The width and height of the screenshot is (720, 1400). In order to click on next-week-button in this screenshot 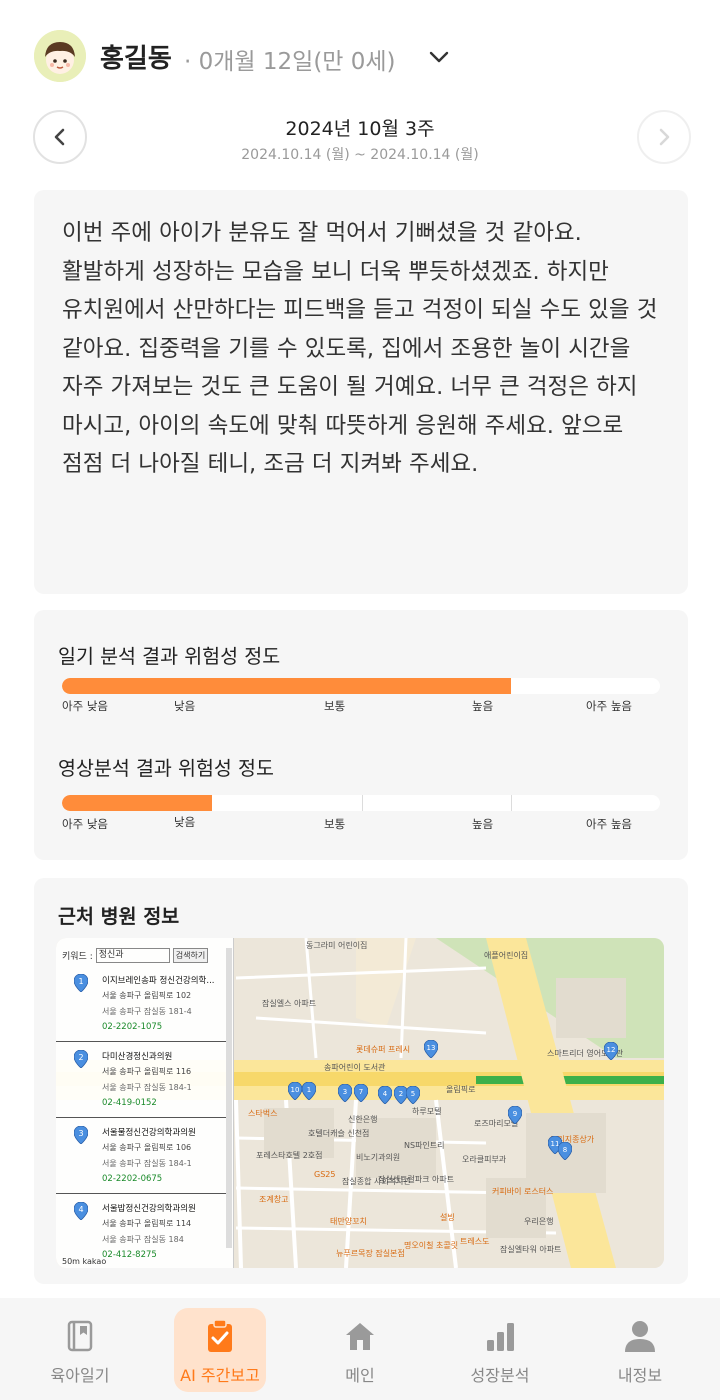, I will do `click(664, 137)`.